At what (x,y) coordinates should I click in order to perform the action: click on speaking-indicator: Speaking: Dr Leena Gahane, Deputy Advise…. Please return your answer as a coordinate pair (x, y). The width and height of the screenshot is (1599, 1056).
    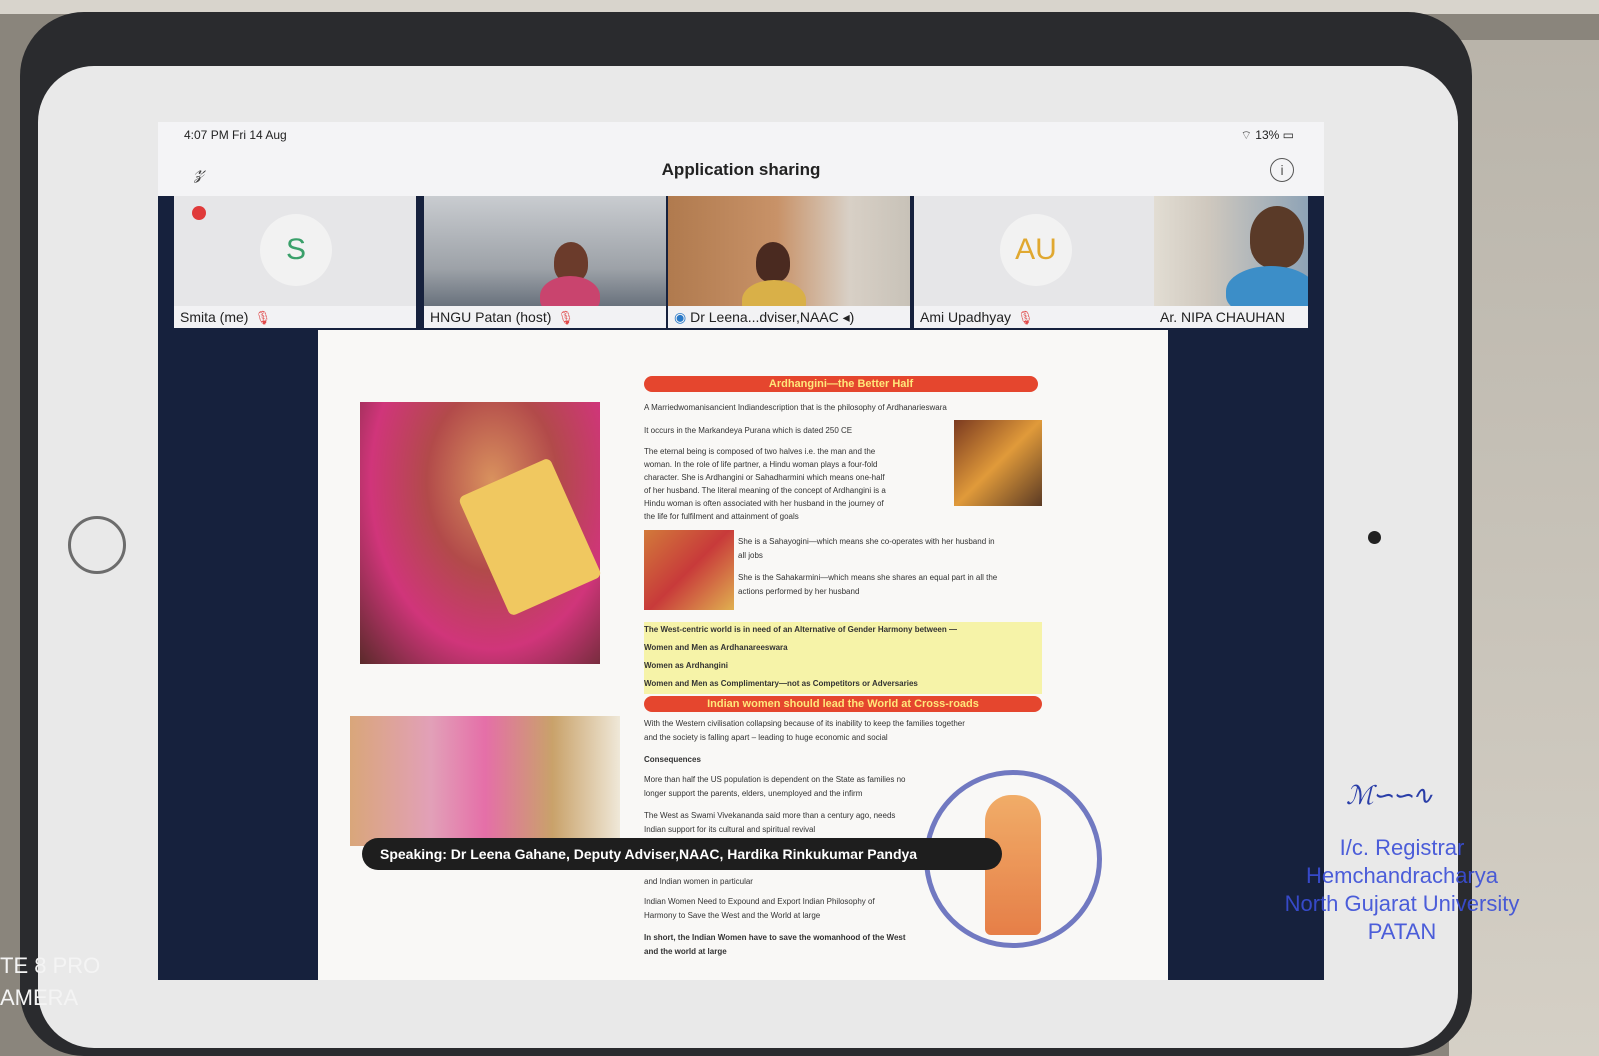
    Looking at the image, I should click on (682, 854).